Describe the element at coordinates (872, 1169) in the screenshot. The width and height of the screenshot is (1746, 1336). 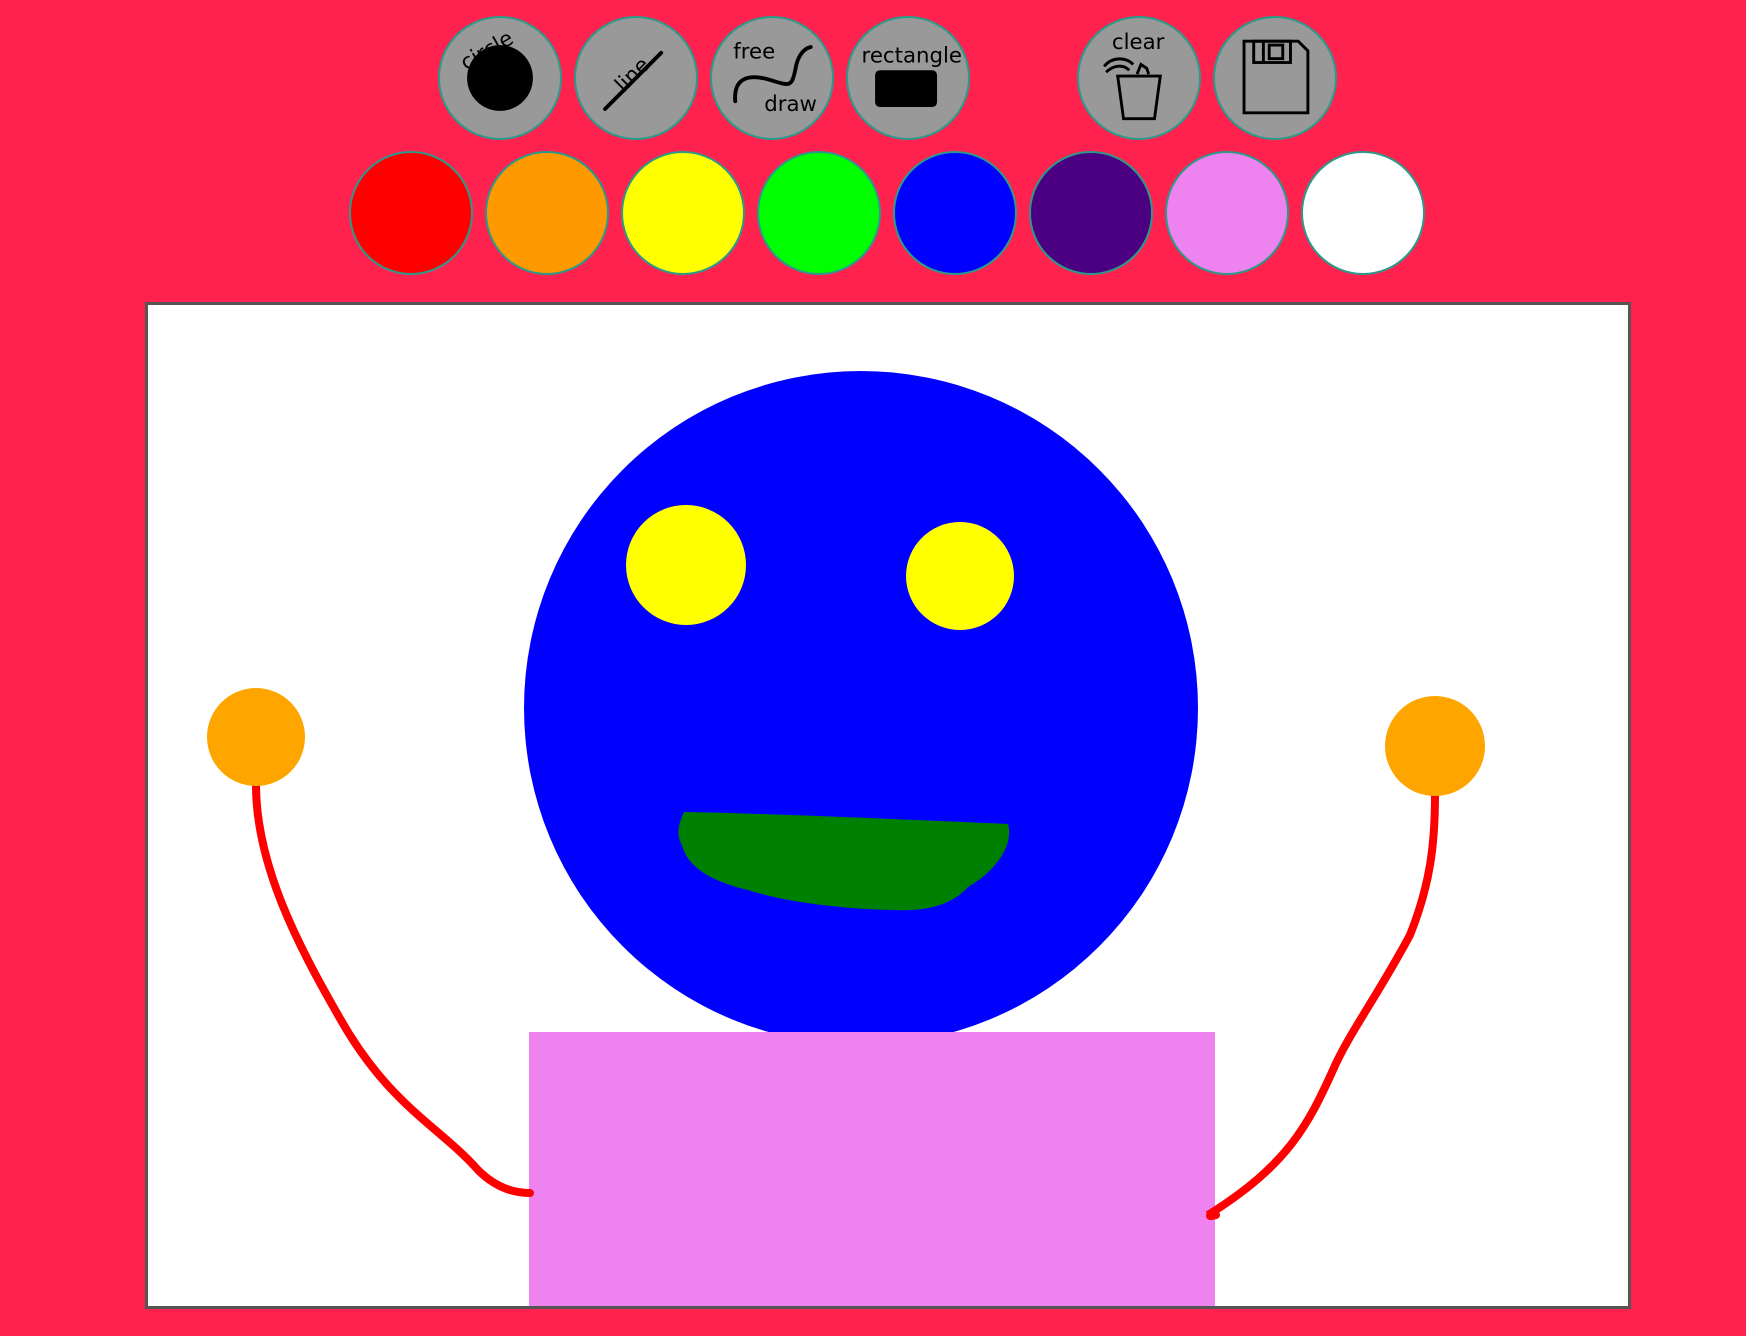
I see `drawn-body-rectangle` at that location.